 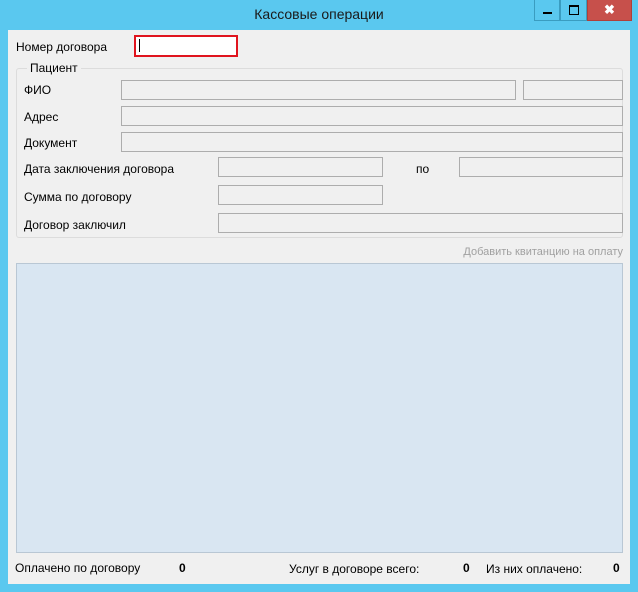 I want to click on contract-date-label: Дата заключения договора, so click(x=99, y=169).